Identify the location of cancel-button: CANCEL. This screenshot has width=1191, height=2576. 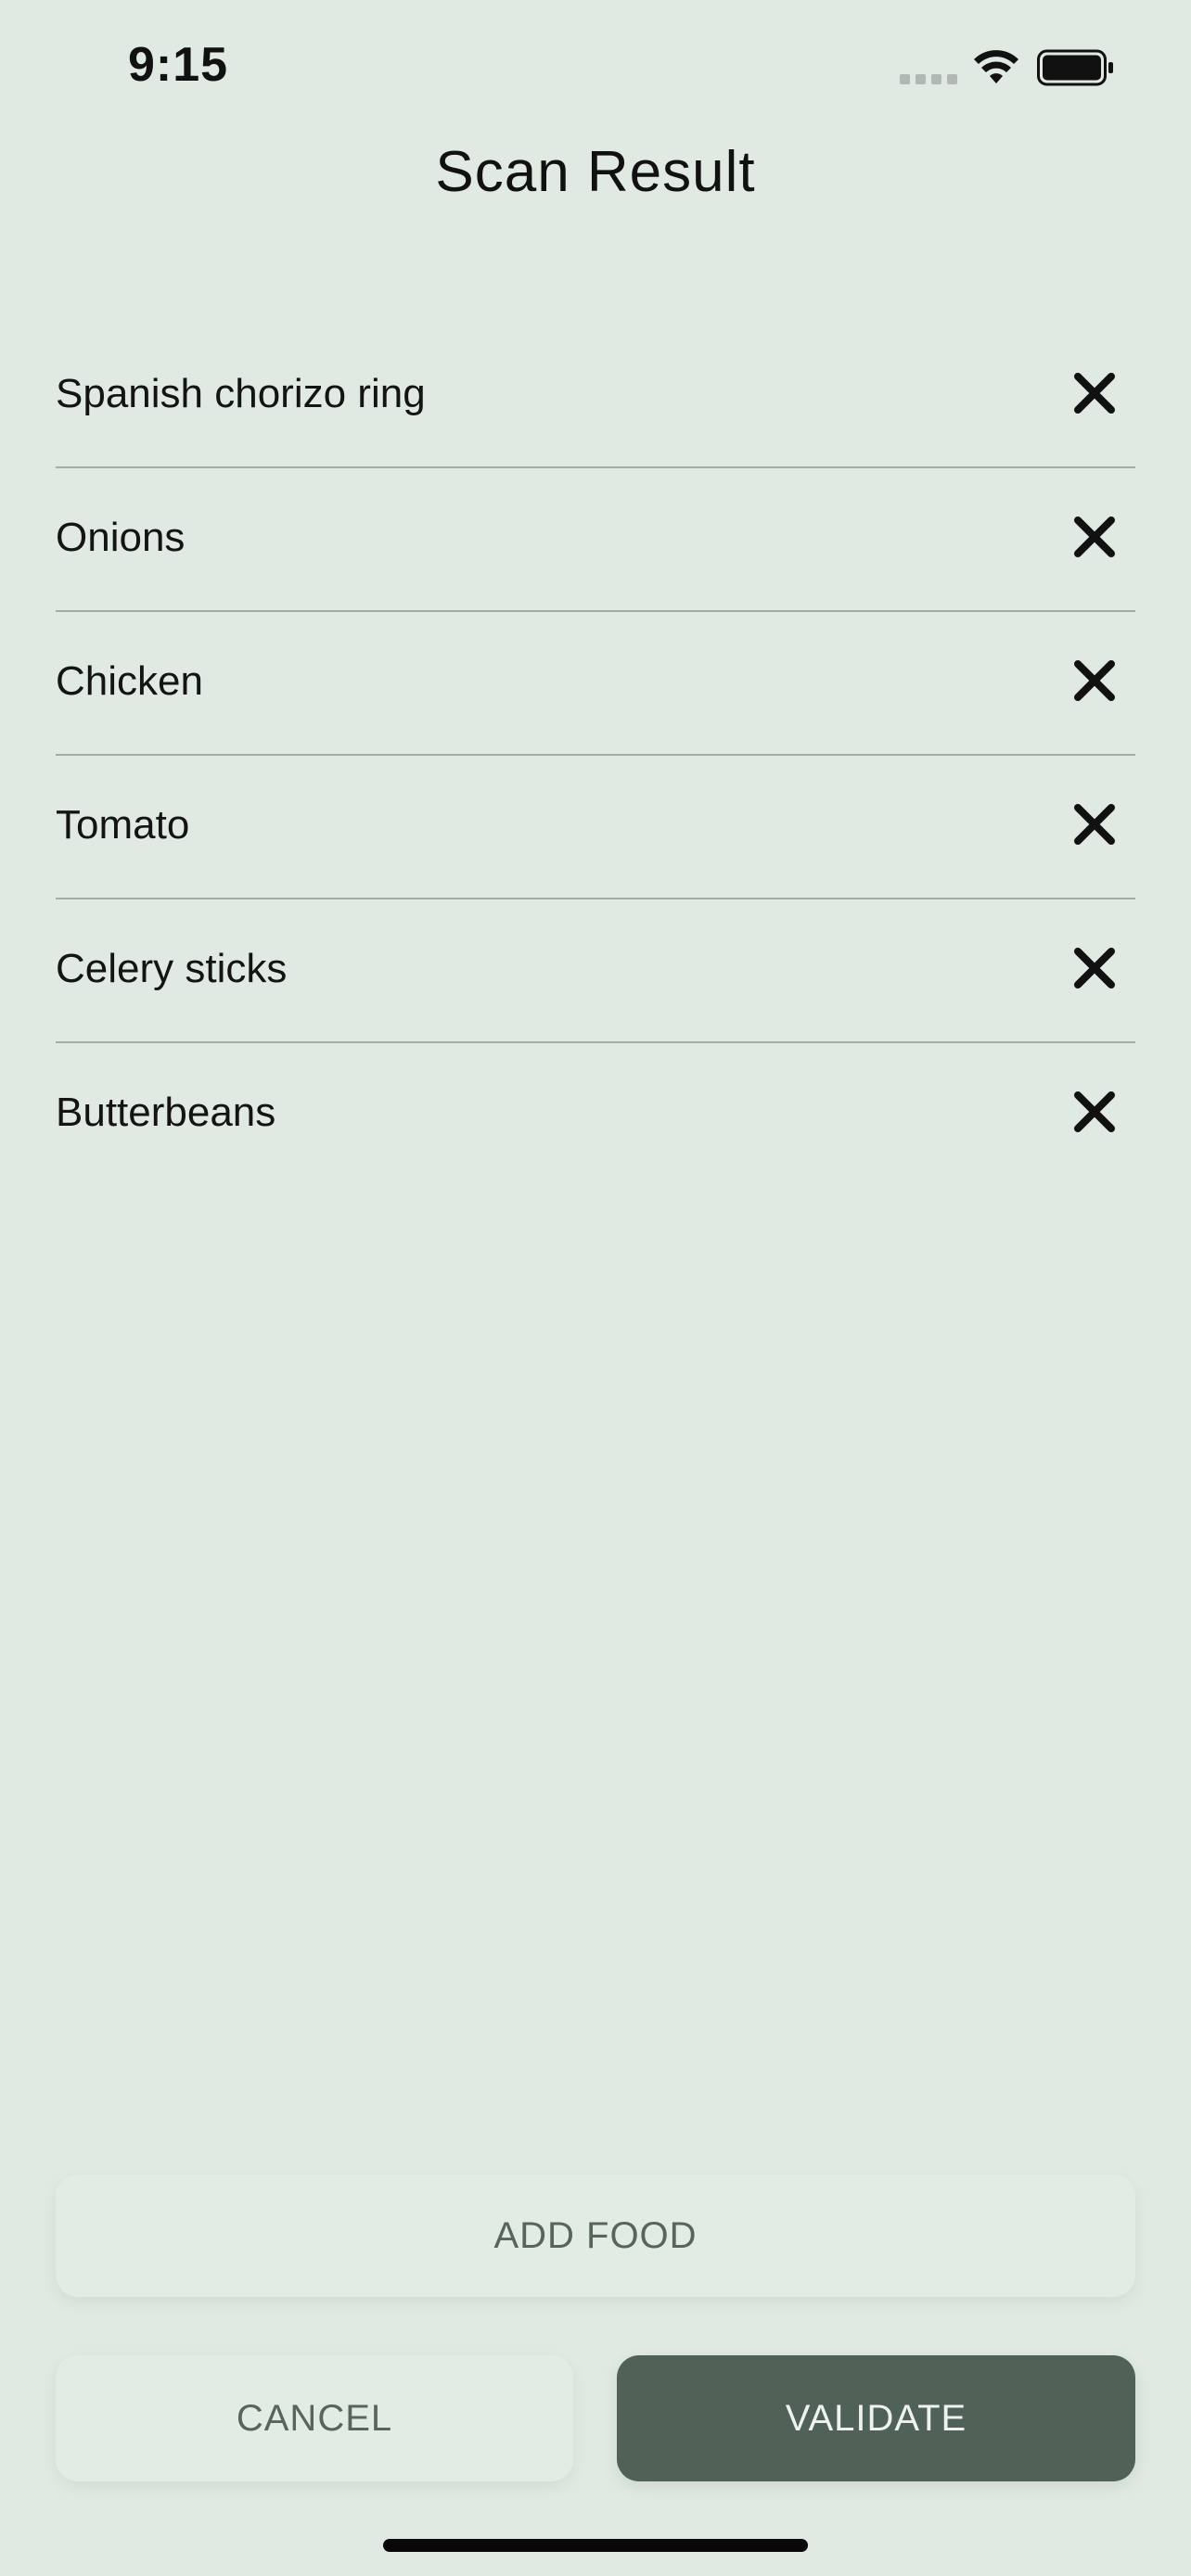
(314, 2418).